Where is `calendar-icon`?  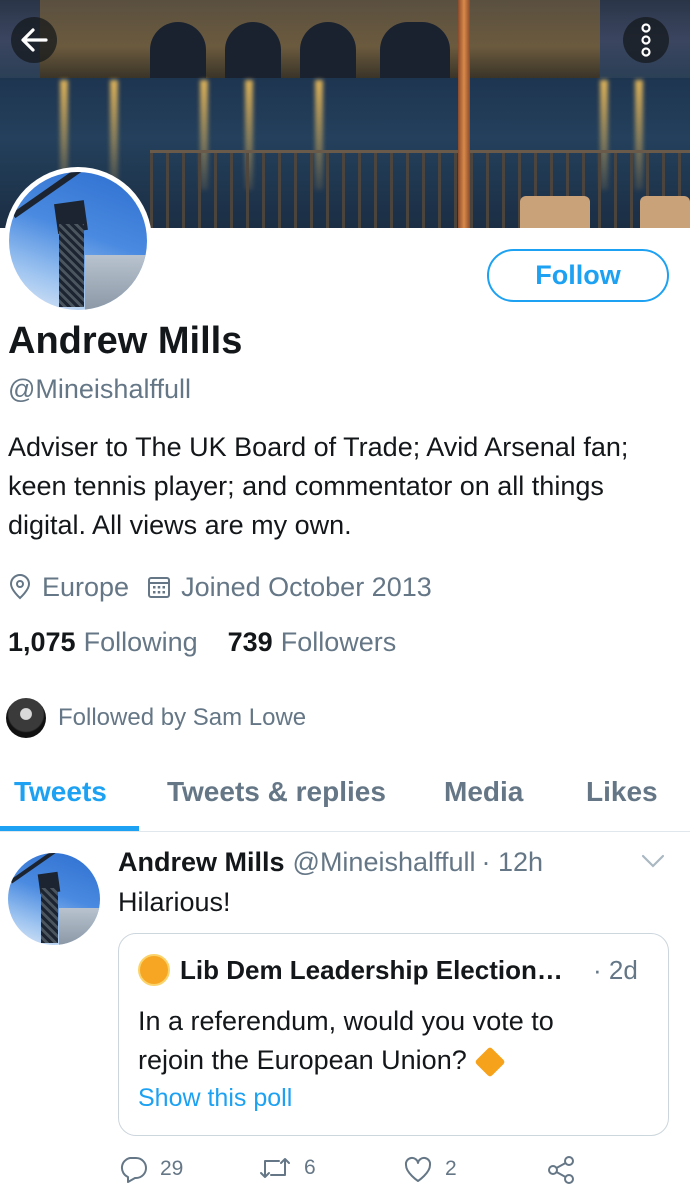
calendar-icon is located at coordinates (159, 587).